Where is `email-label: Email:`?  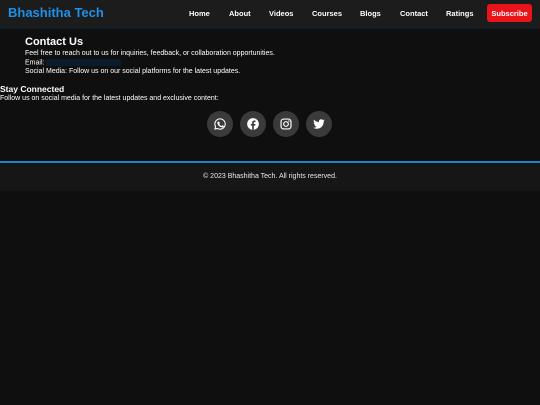
email-label: Email: is located at coordinates (35, 62).